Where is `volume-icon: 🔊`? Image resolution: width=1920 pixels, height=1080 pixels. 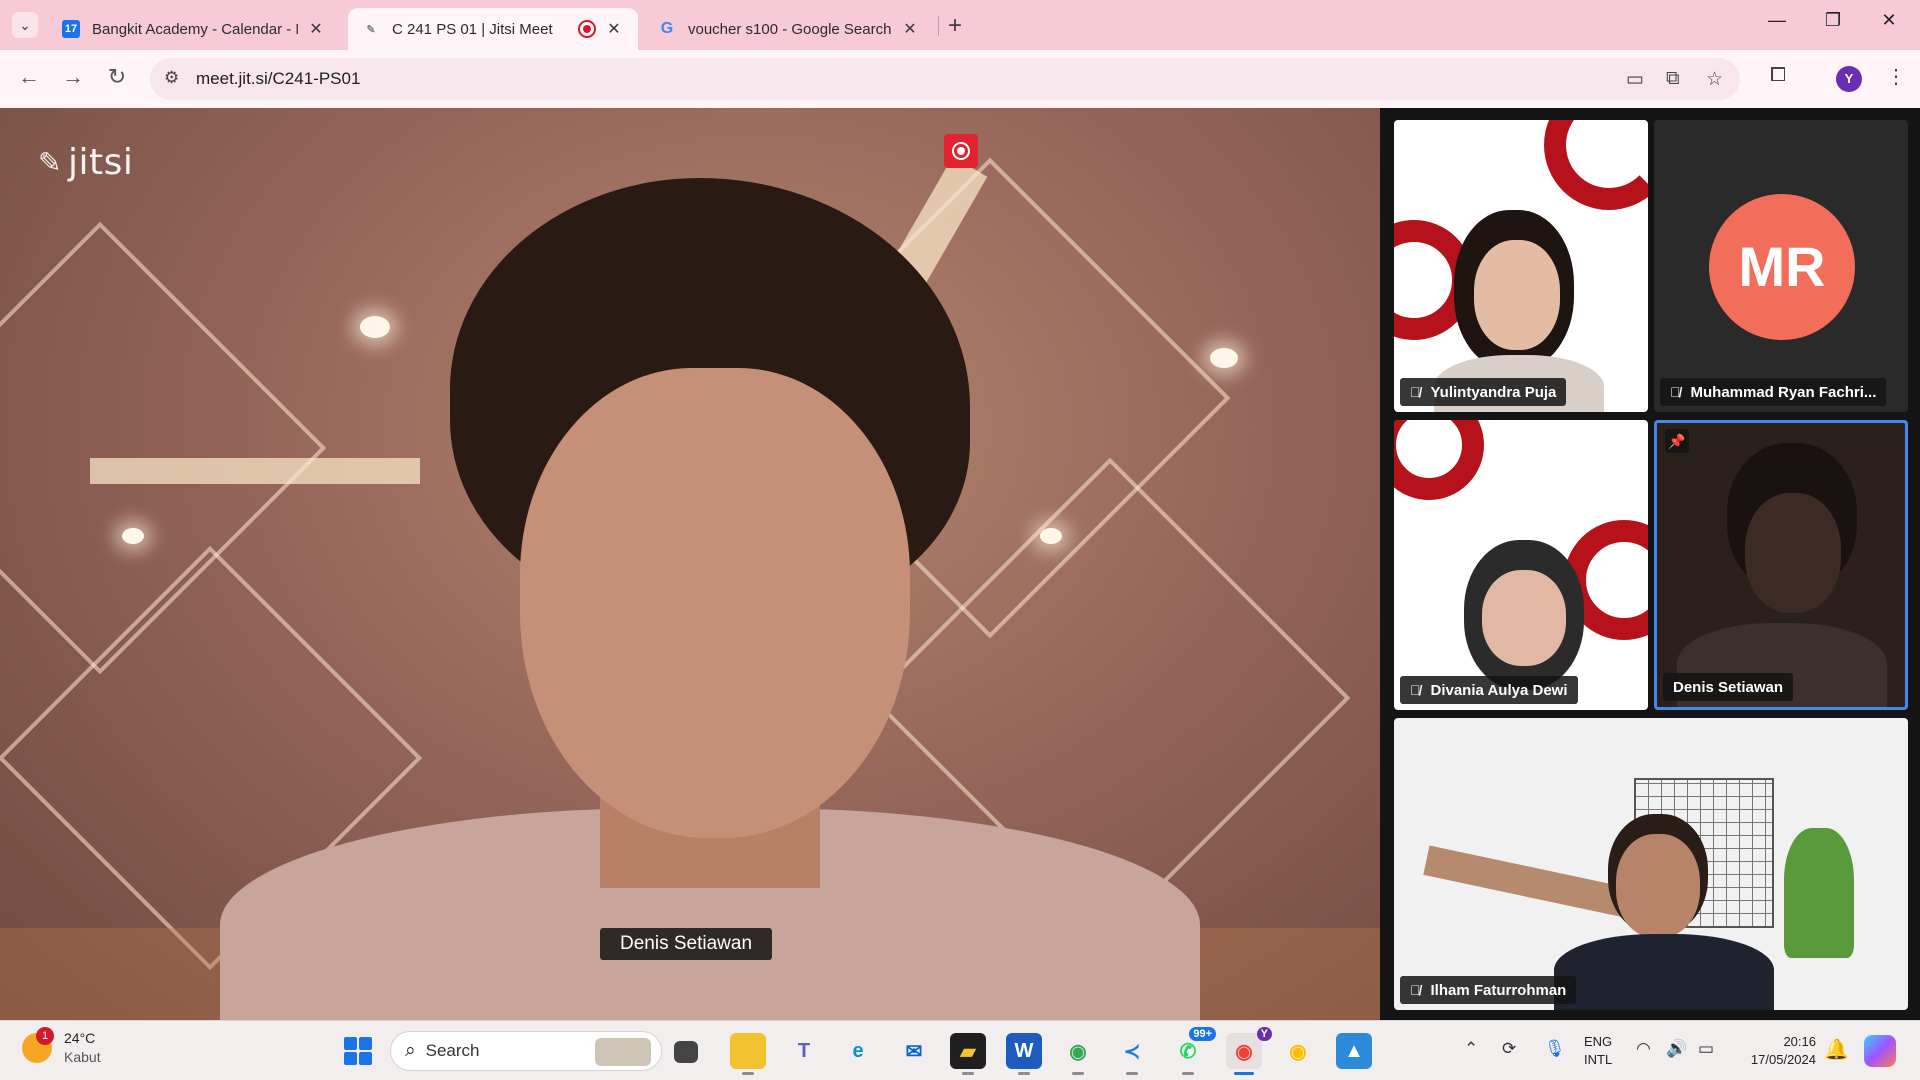 volume-icon: 🔊 is located at coordinates (1676, 1049).